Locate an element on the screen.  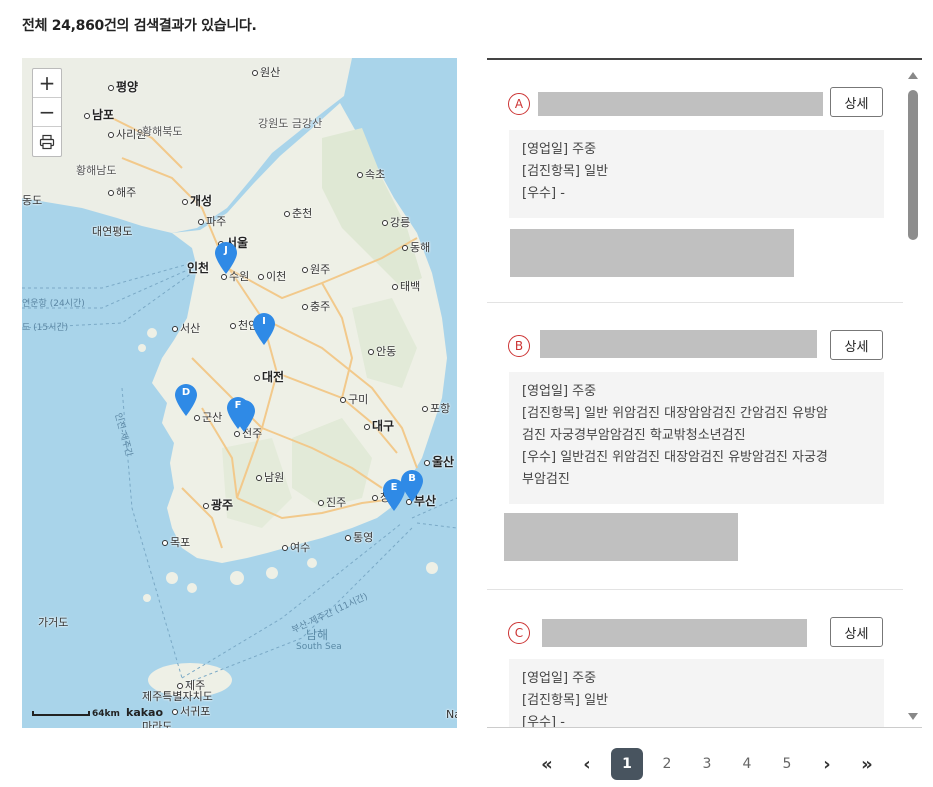
result-summary: 전체 24,860건의 검색결과가 있습니다. is located at coordinates (139, 25).